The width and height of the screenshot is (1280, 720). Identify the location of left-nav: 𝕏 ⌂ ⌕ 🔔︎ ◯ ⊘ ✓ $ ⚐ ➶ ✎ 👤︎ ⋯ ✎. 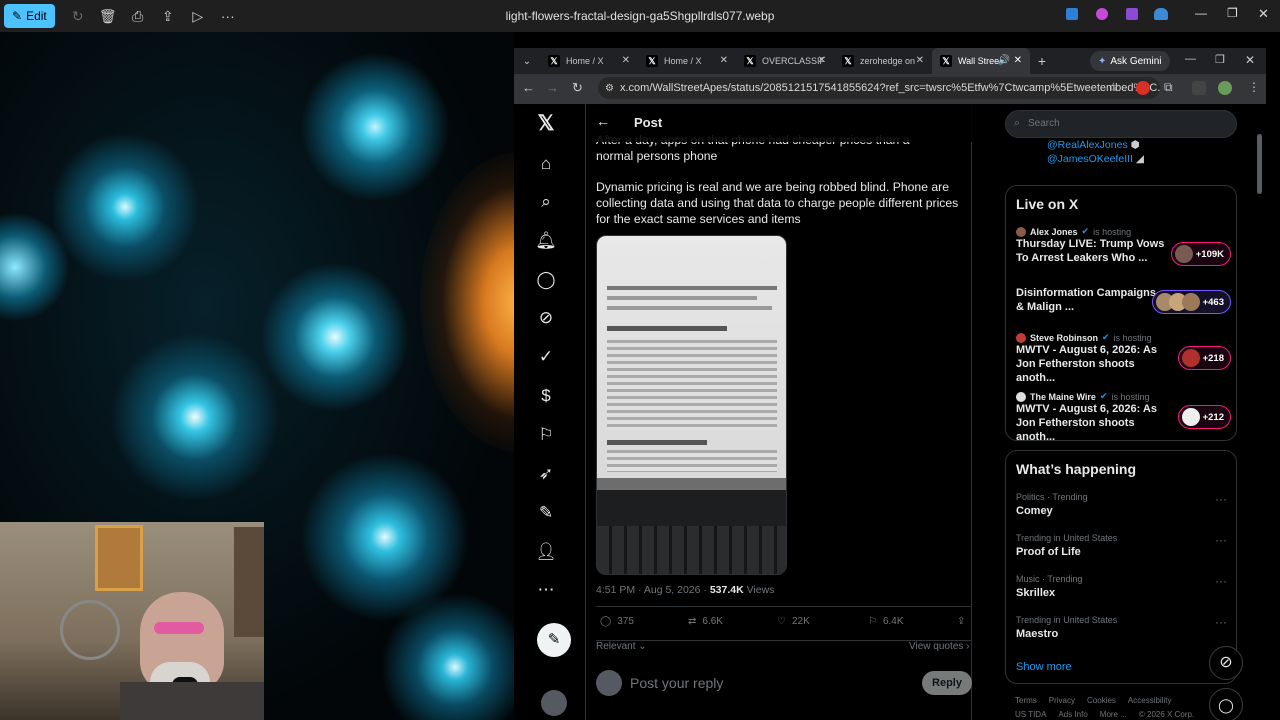
(549, 412).